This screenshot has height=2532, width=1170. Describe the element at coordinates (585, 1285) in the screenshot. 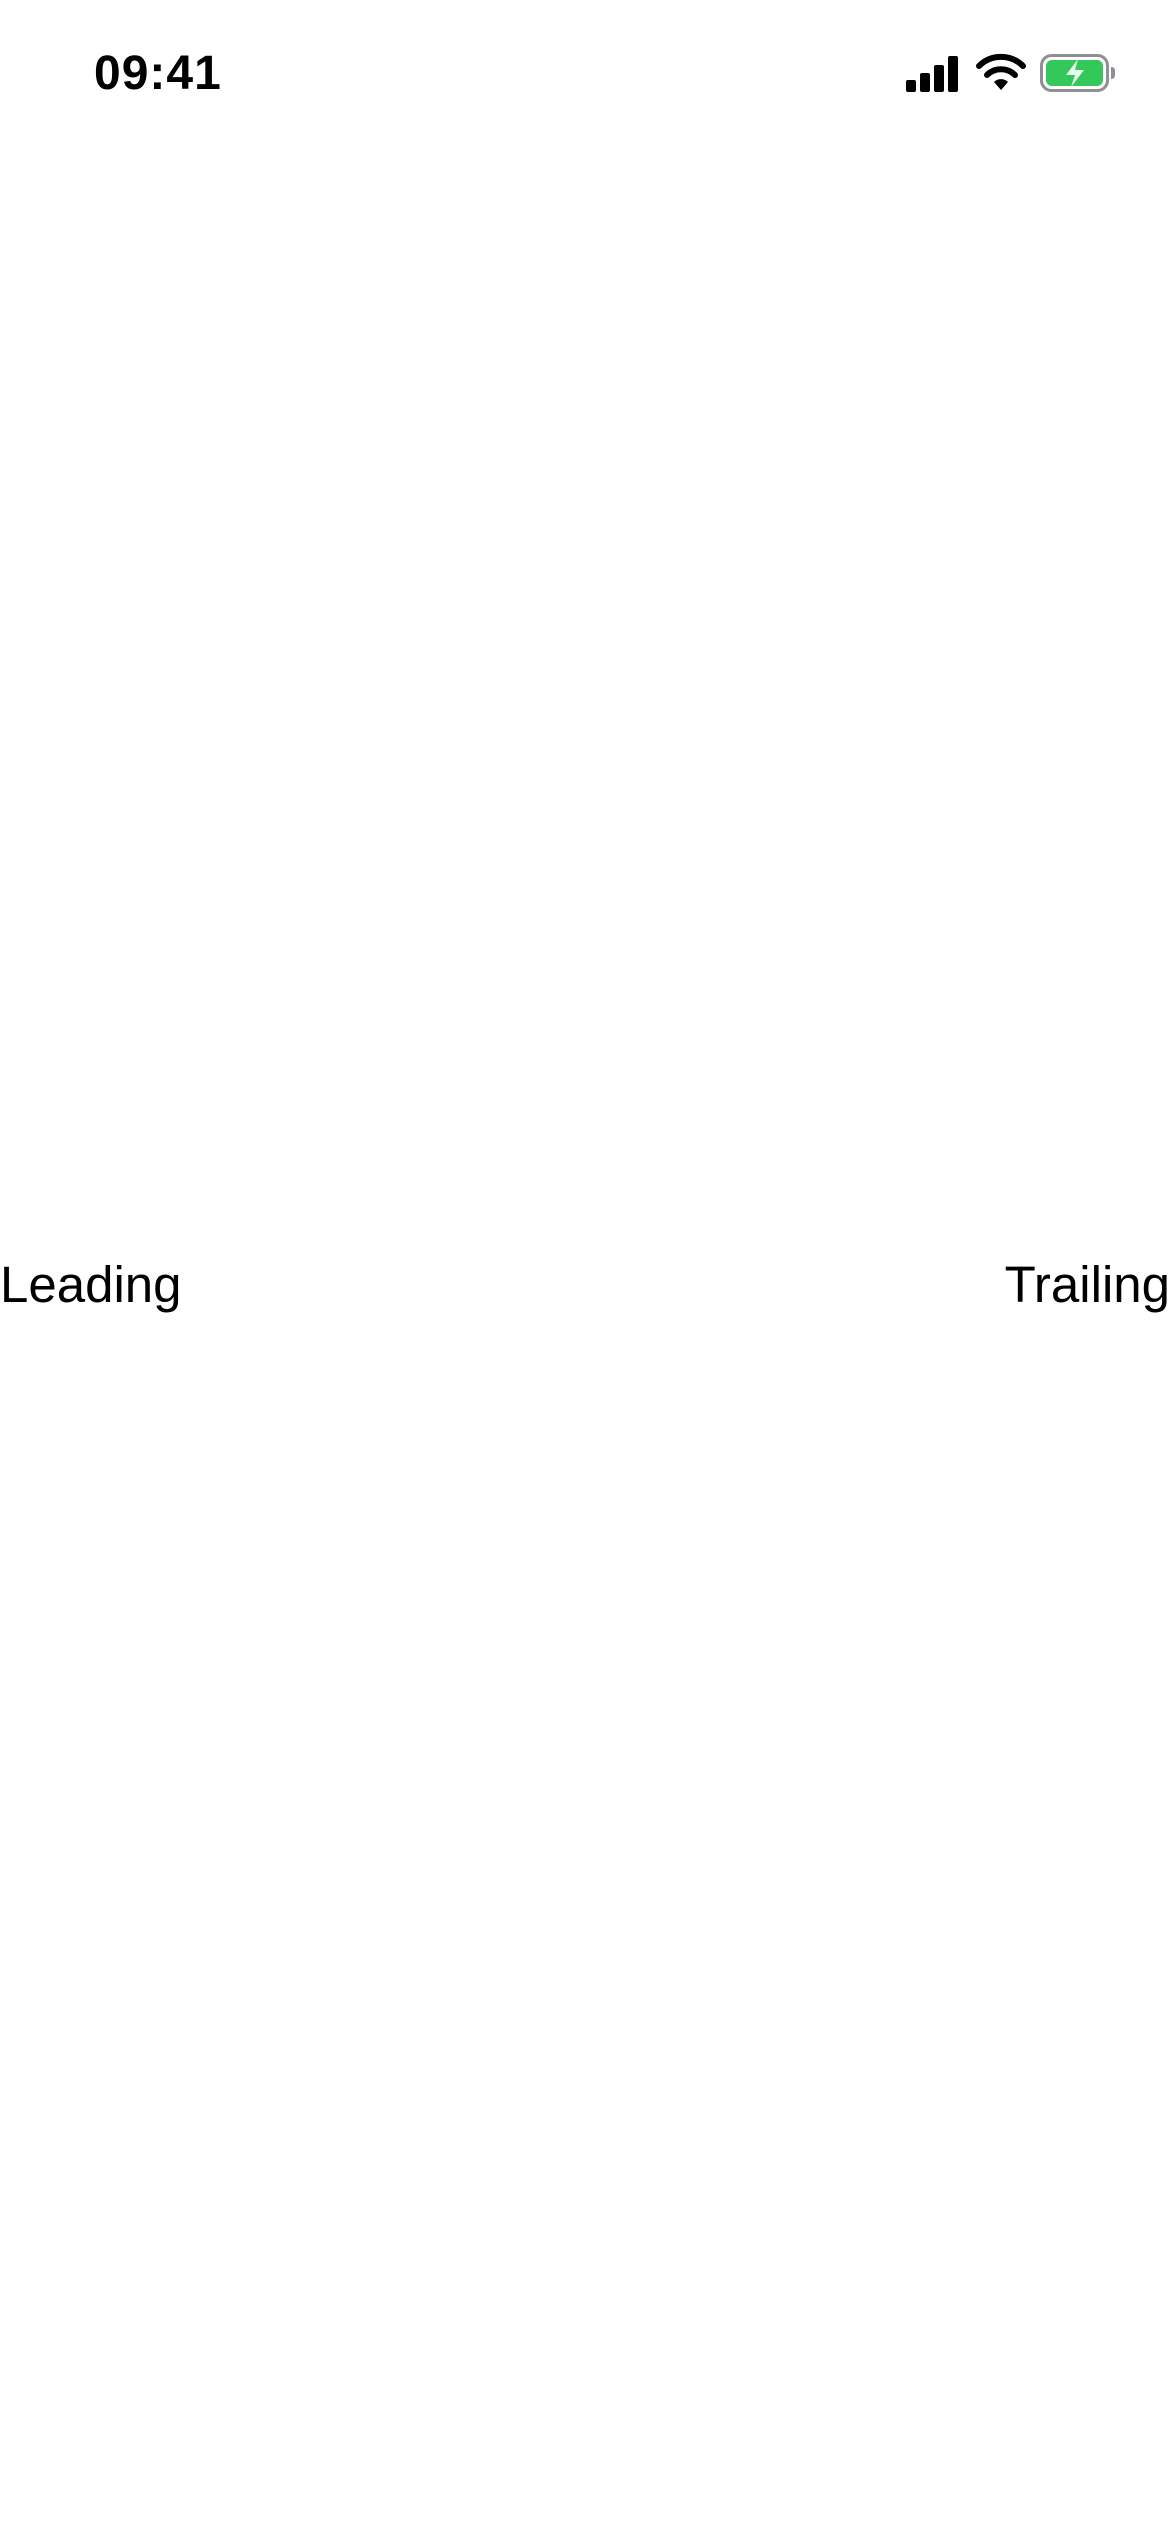

I see `horizontal-stack: Leading Trailing` at that location.